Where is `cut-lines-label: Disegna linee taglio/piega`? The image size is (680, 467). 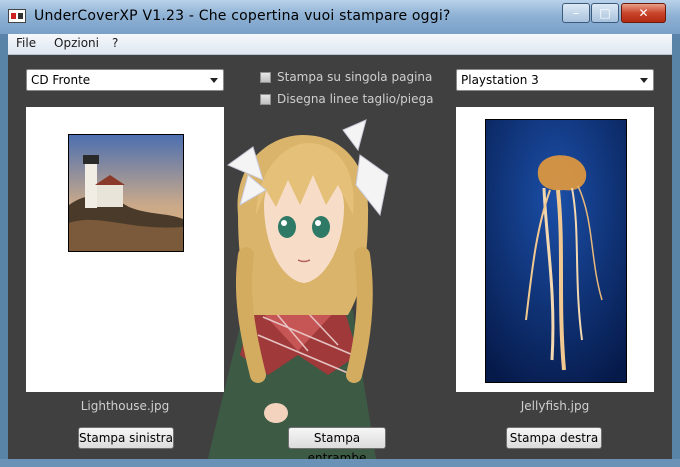
cut-lines-label: Disegna linee taglio/piega is located at coordinates (355, 99).